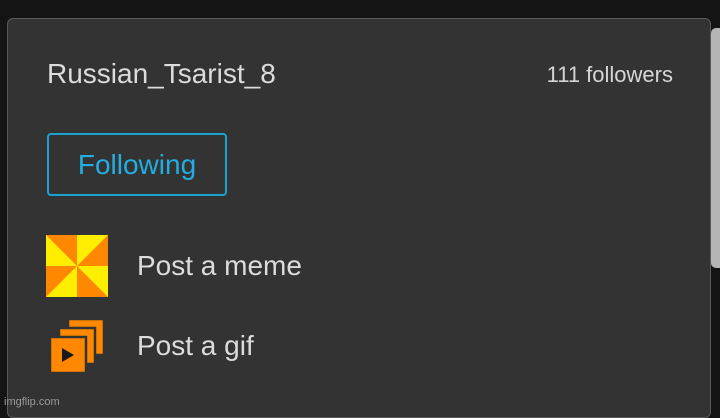  What do you see at coordinates (161, 74) in the screenshot?
I see `username: Russian_Tsarist_8` at bounding box center [161, 74].